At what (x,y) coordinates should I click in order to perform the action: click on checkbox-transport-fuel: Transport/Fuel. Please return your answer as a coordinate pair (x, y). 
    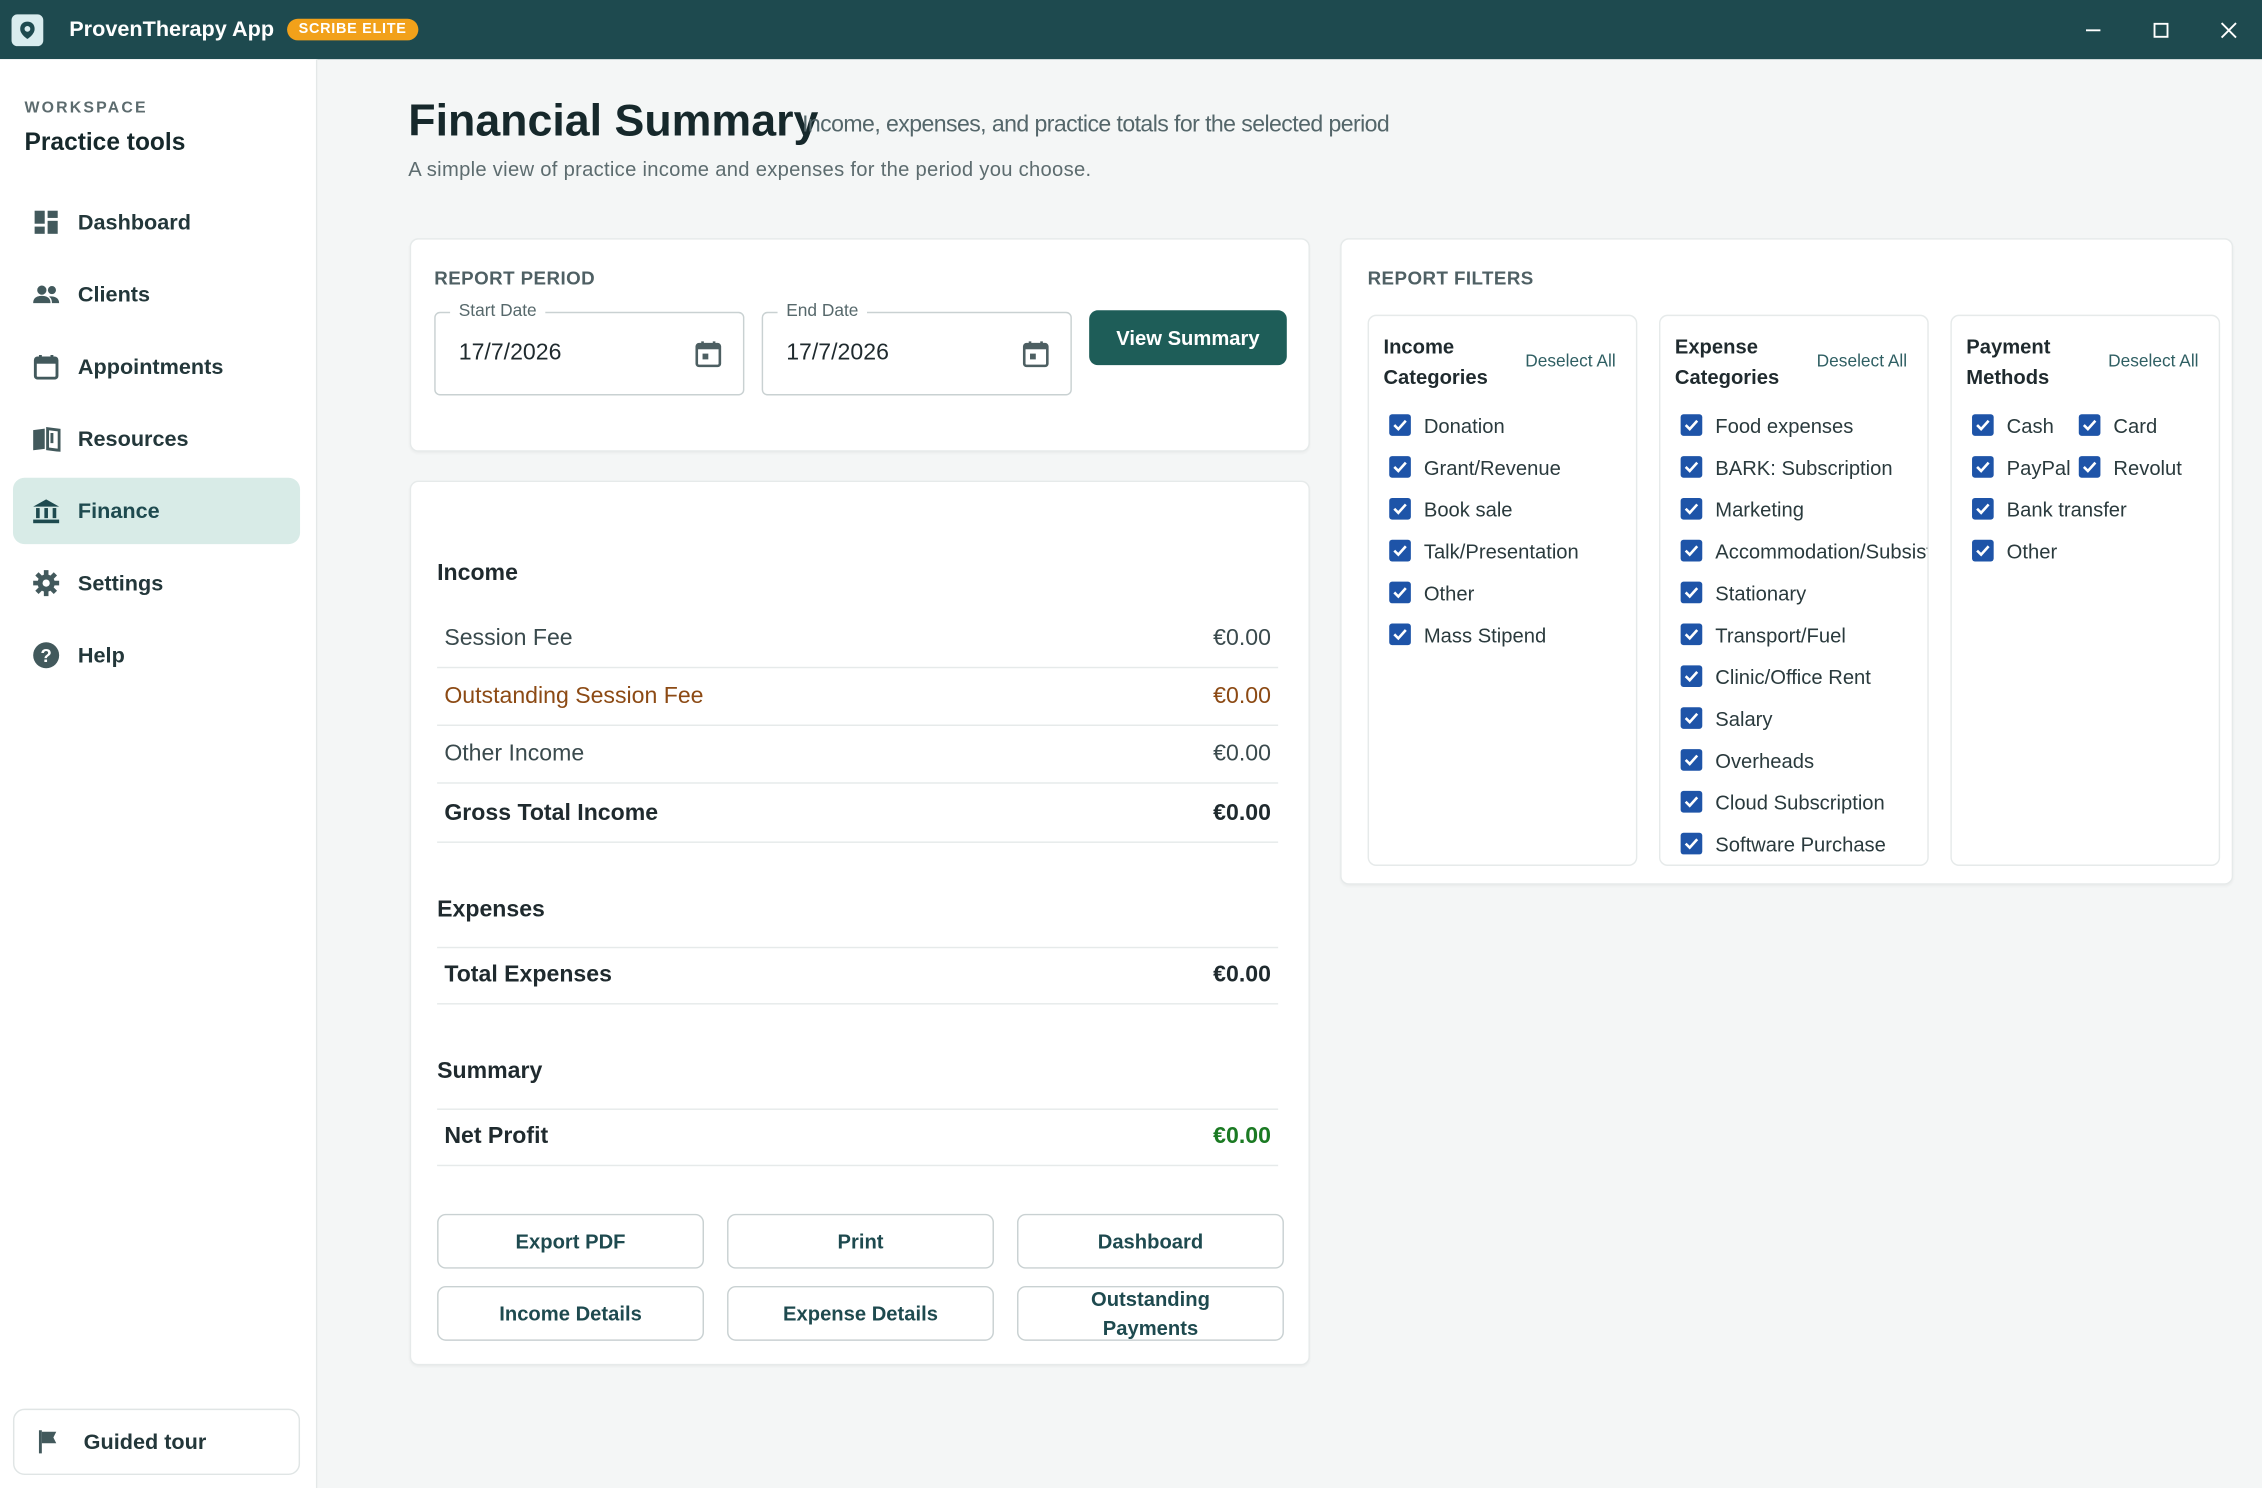
    Looking at the image, I should click on (1804, 634).